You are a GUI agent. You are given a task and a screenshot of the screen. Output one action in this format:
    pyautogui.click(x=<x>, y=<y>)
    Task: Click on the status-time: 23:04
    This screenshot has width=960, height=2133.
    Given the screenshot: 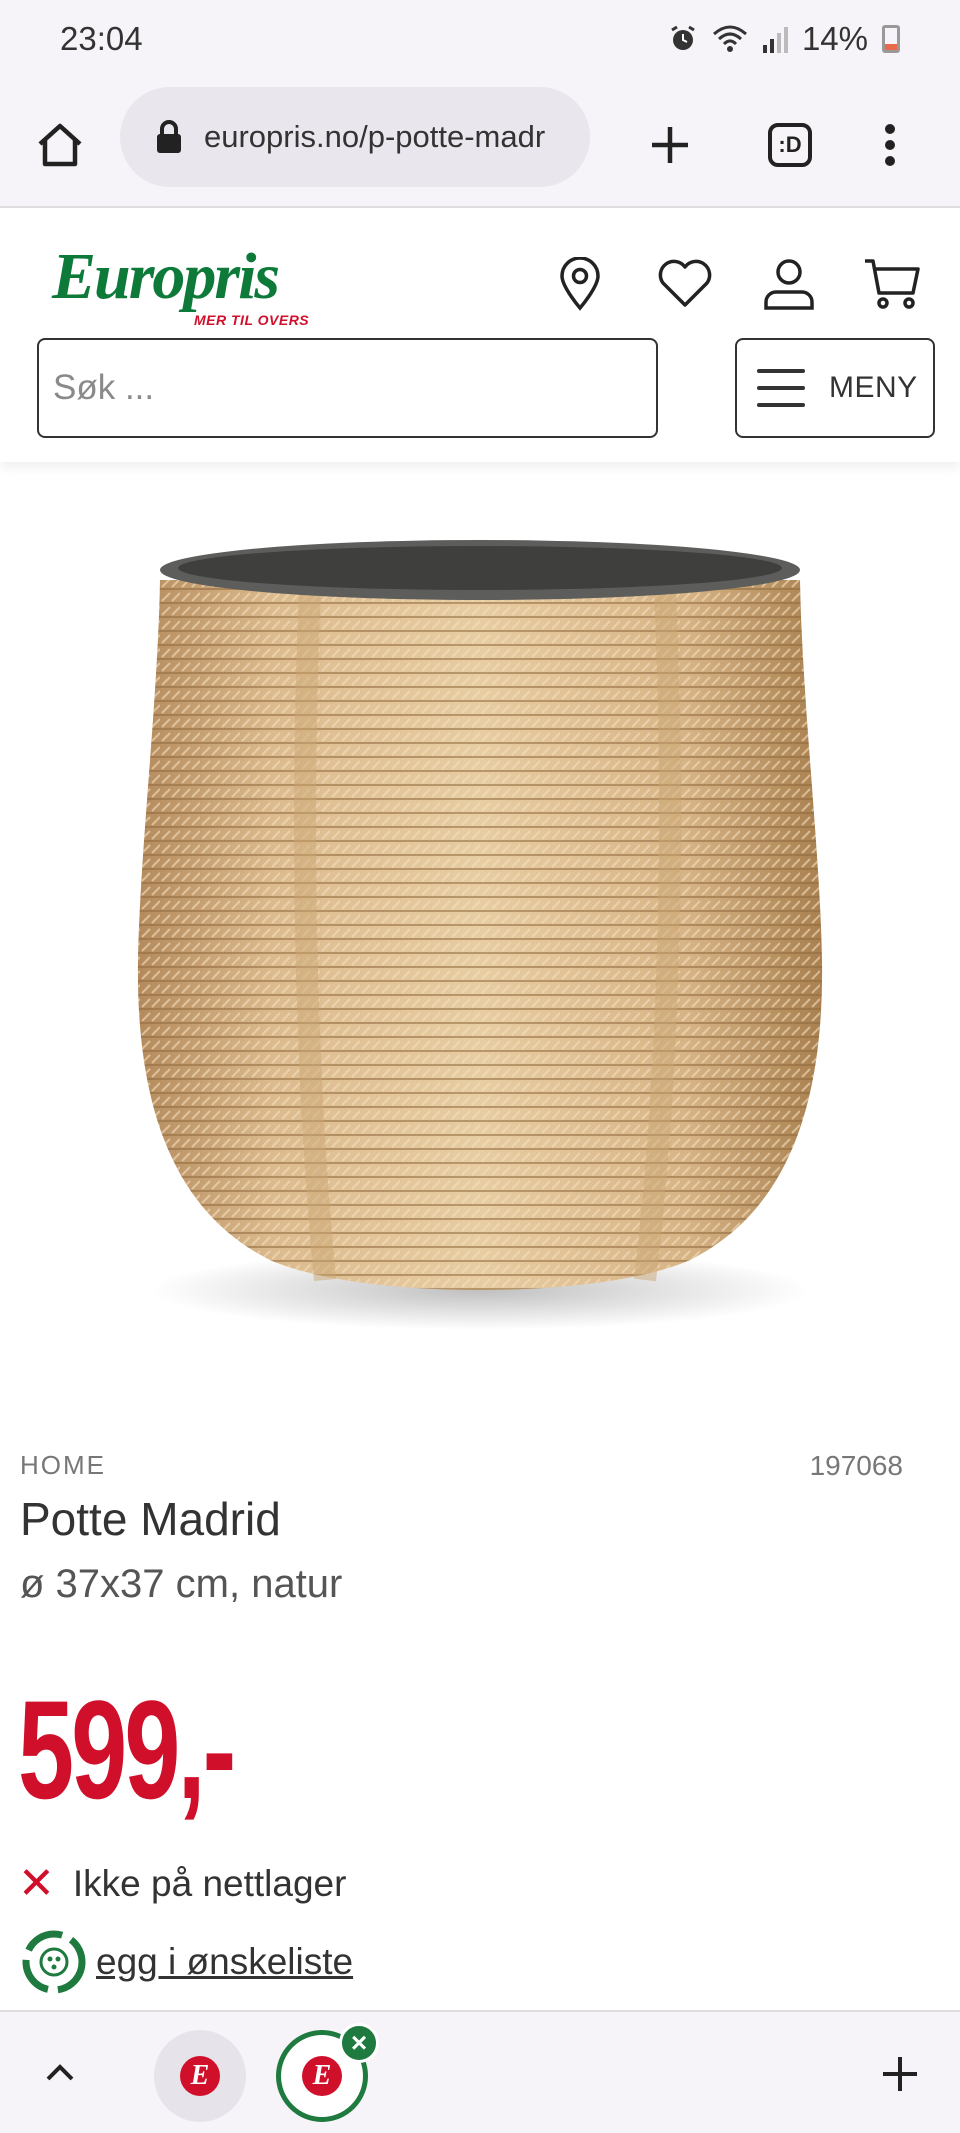 What is the action you would take?
    pyautogui.click(x=101, y=38)
    